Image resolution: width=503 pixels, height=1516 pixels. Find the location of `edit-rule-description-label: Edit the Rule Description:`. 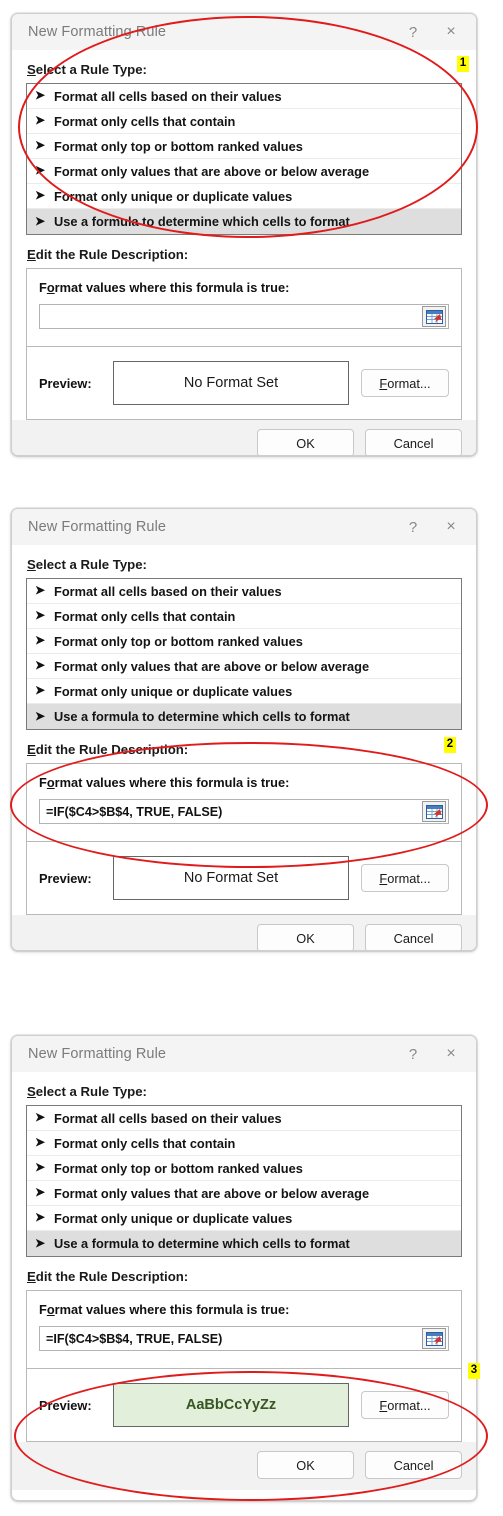

edit-rule-description-label: Edit the Rule Description: is located at coordinates (244, 1276).